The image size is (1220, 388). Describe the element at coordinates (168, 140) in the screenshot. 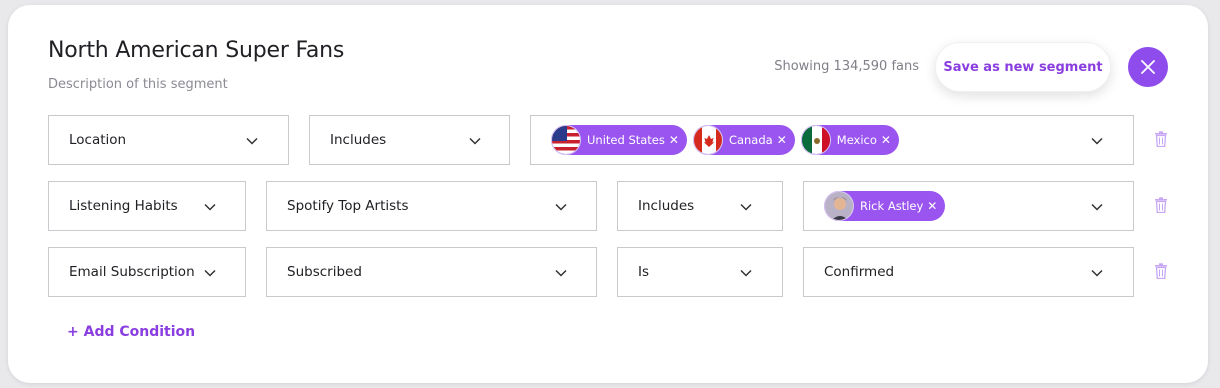

I see `row1-category-select: Location` at that location.